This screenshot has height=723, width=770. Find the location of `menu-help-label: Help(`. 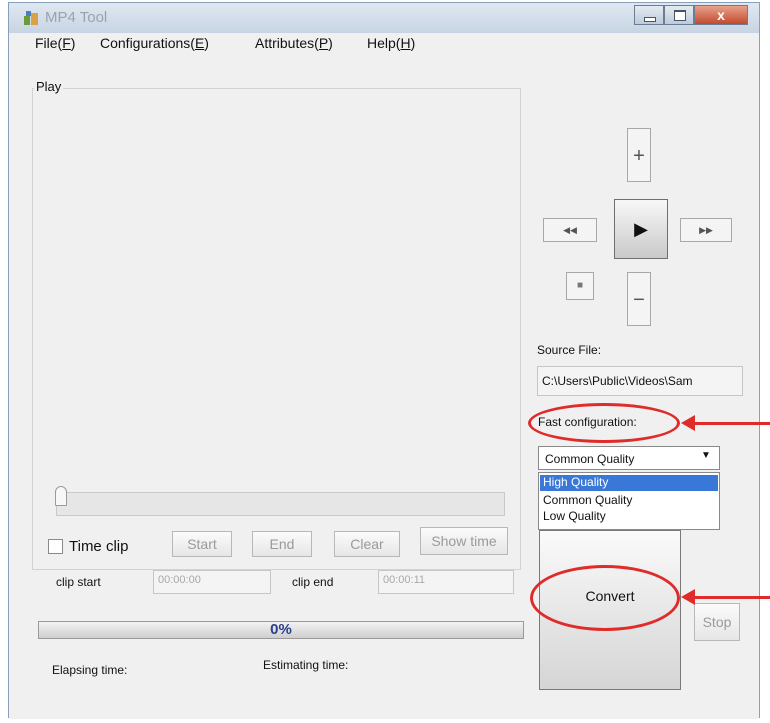

menu-help-label: Help( is located at coordinates (384, 43).